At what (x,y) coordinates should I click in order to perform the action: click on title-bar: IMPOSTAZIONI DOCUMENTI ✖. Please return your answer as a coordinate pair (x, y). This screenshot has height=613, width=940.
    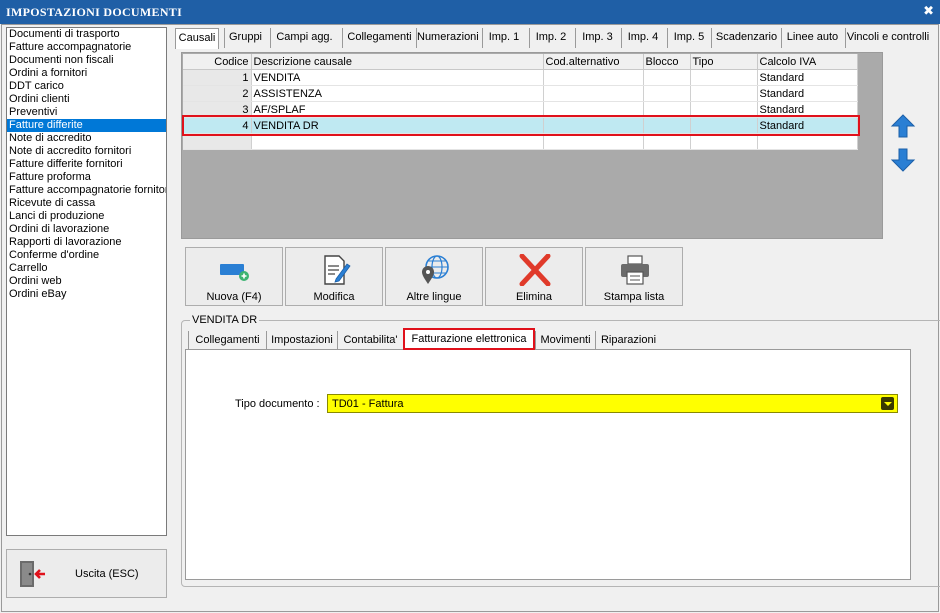
    Looking at the image, I should click on (470, 12).